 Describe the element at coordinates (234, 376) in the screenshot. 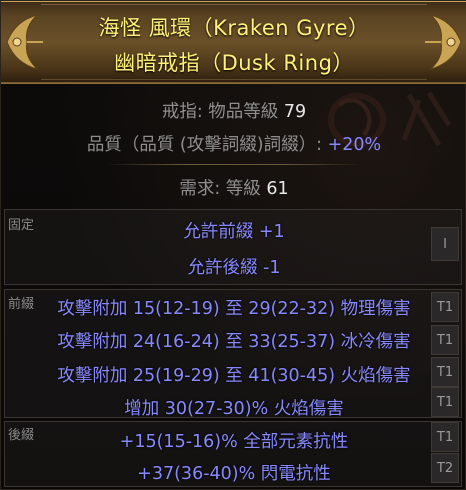

I see `prefix-mod: 攻擊附加 25(19-29) 至 41(30-45) 火焰傷害` at that location.